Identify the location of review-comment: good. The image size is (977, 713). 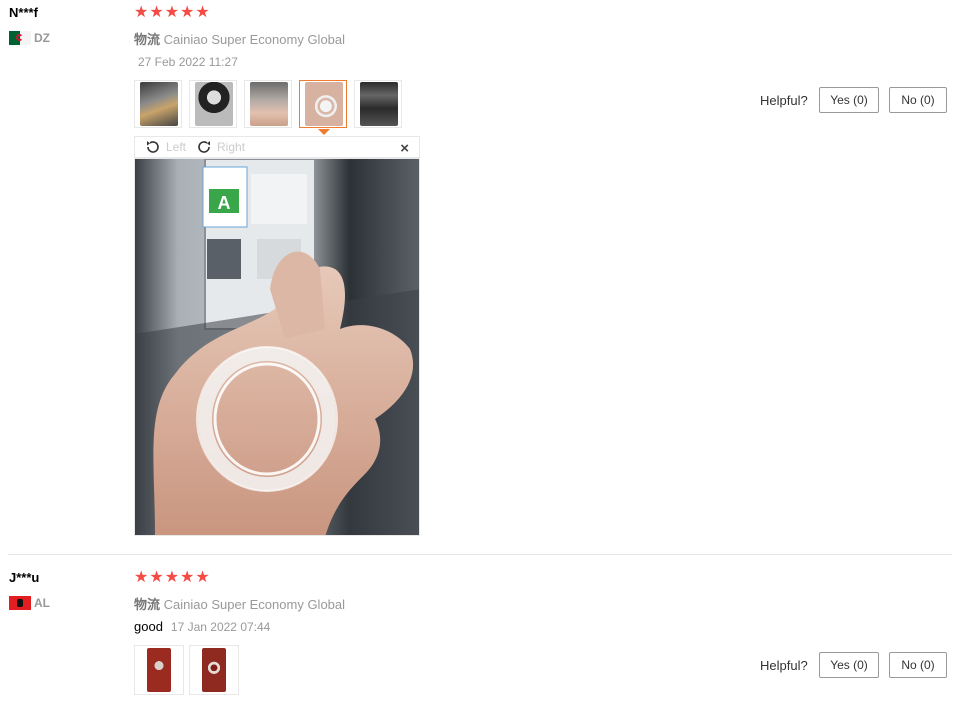
(148, 626).